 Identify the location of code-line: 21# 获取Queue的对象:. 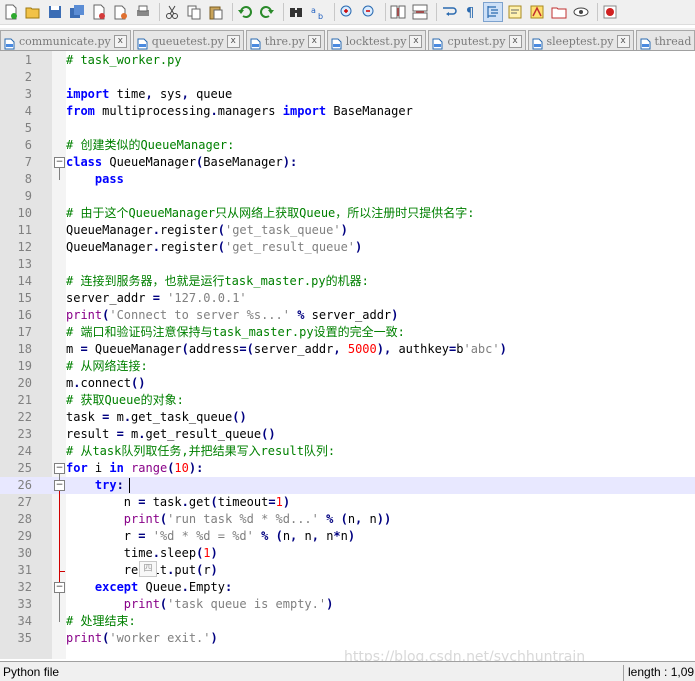
(347, 400).